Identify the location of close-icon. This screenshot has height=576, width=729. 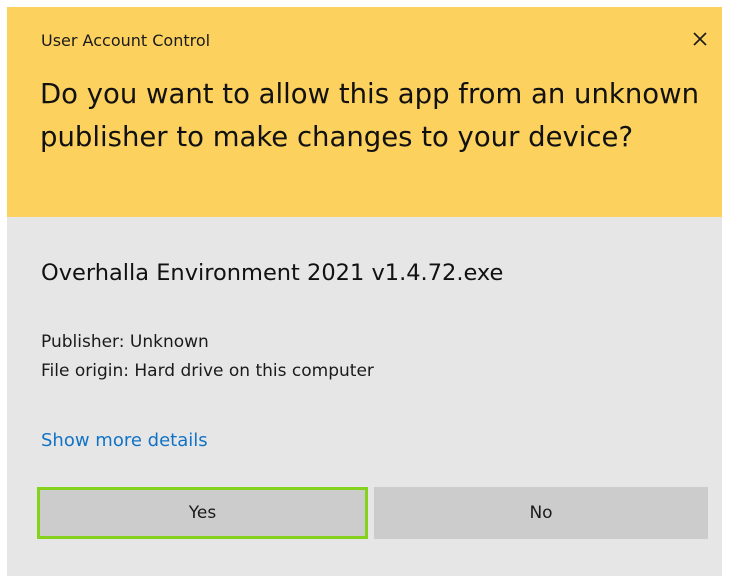
(700, 39).